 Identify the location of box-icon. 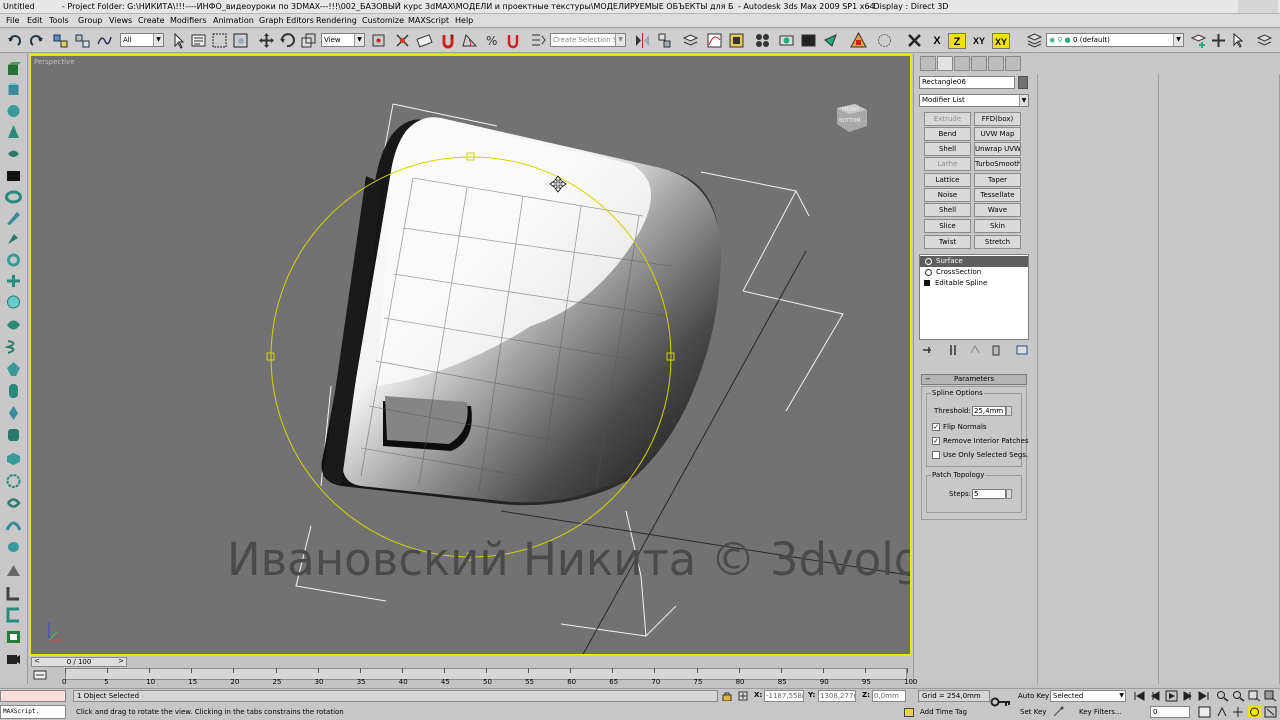
(13, 69).